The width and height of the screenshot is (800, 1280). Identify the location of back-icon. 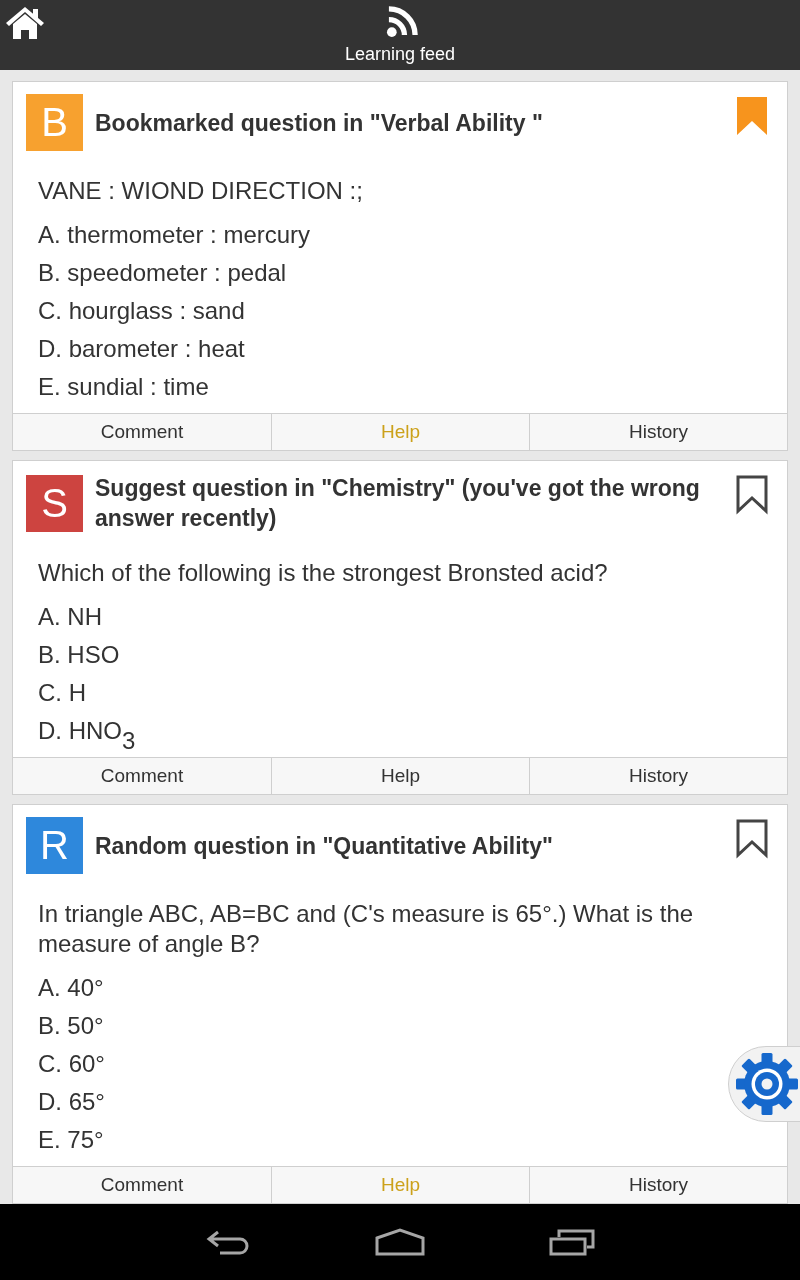
(228, 1242).